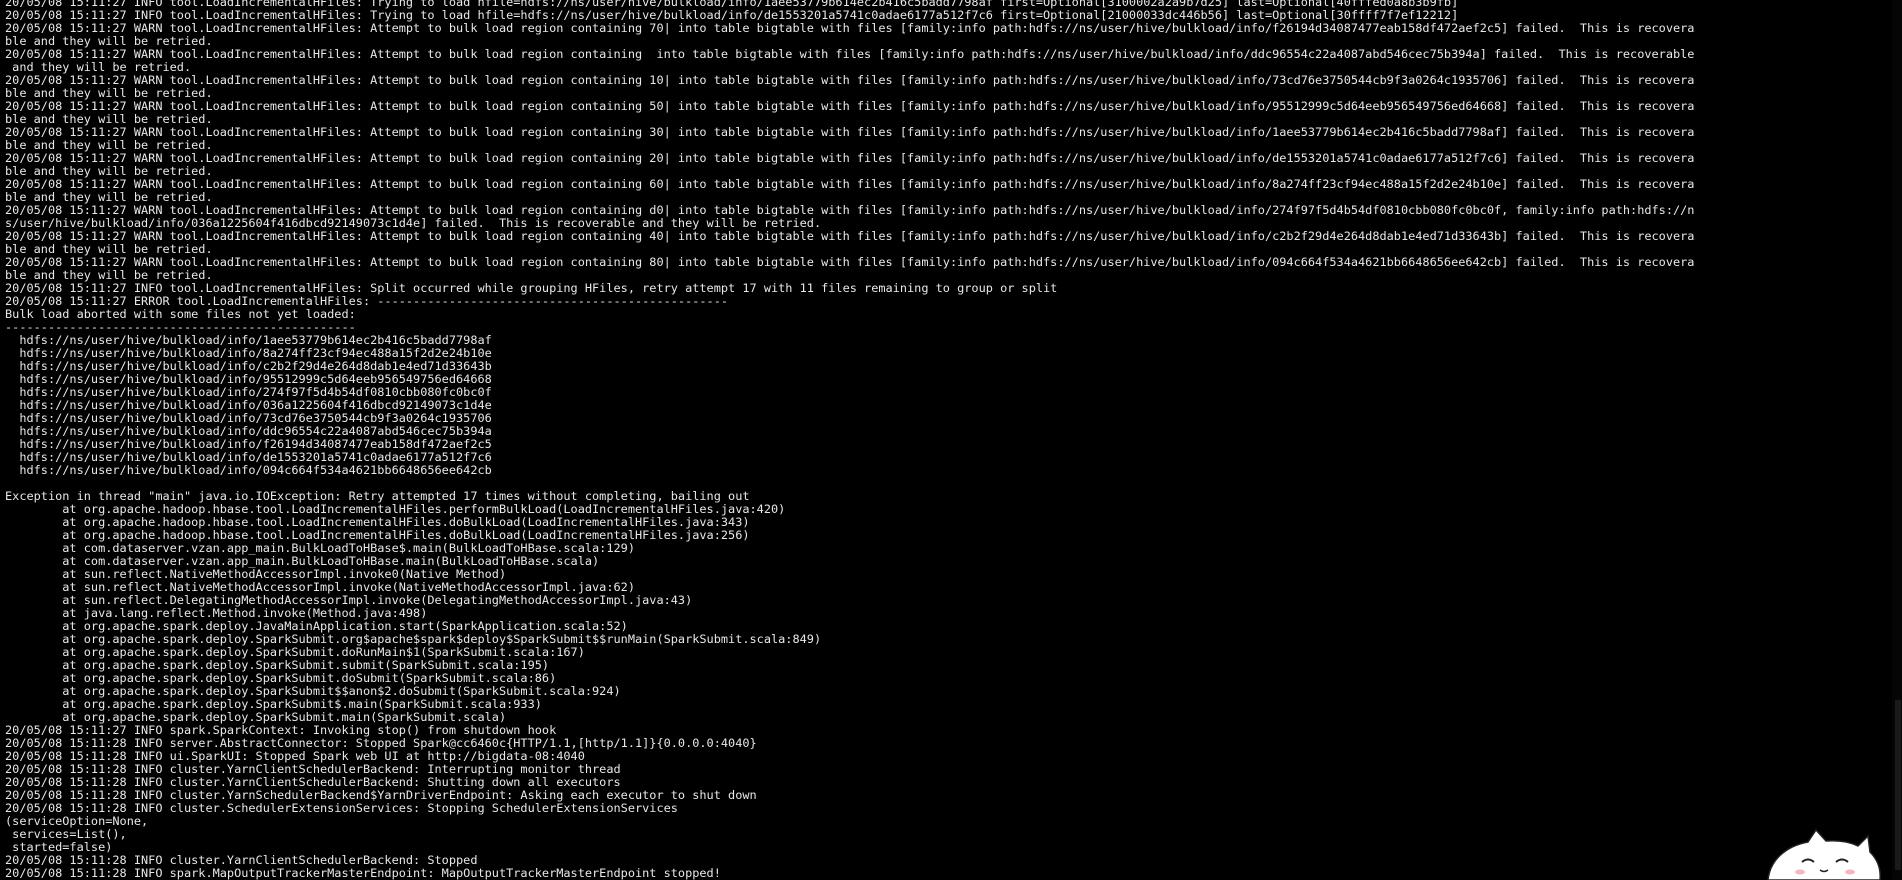 The image size is (1902, 880). I want to click on terminal-line: started=false), so click(59, 847).